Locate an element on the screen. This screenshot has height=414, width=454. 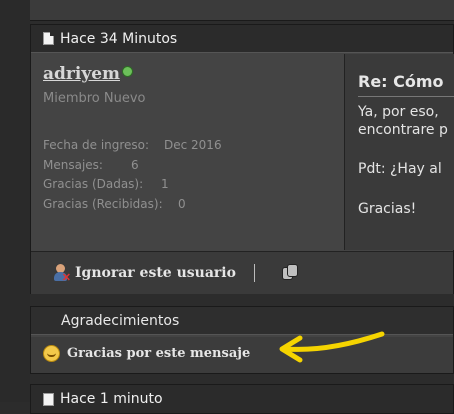
join-date-label: Fecha de ingreso: is located at coordinates (96, 145).